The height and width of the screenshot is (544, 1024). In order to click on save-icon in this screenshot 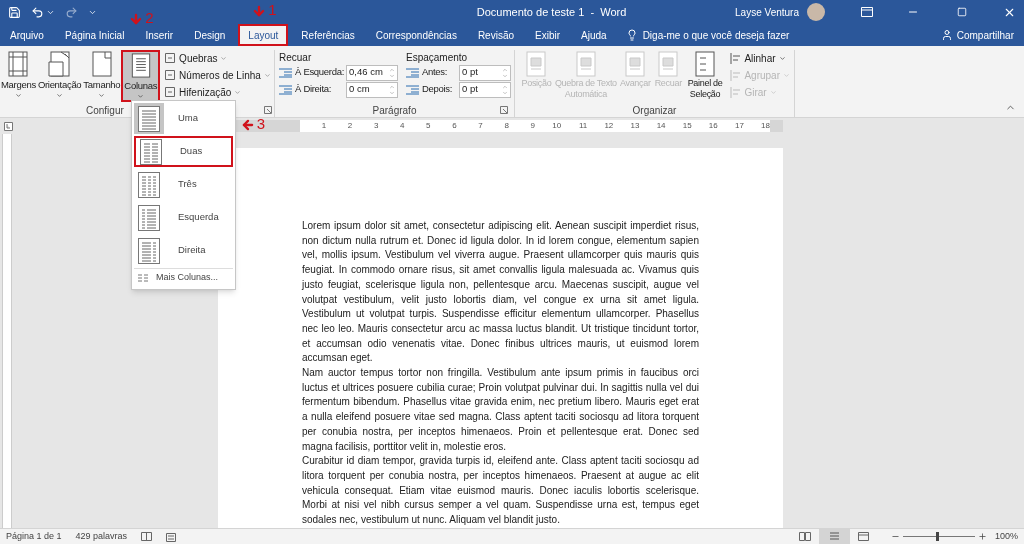, I will do `click(14, 12)`.